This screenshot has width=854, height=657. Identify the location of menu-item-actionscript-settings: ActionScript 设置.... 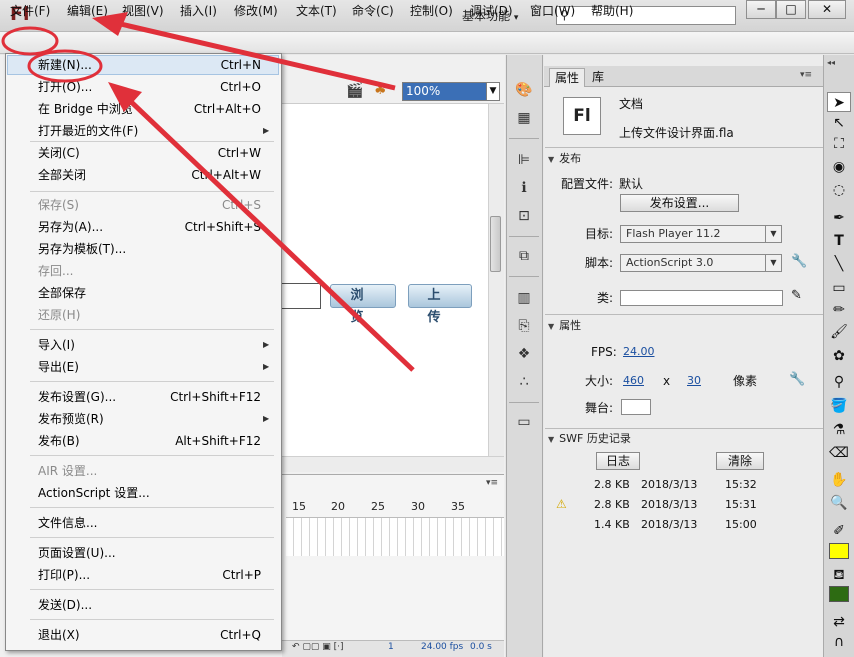
(94, 493).